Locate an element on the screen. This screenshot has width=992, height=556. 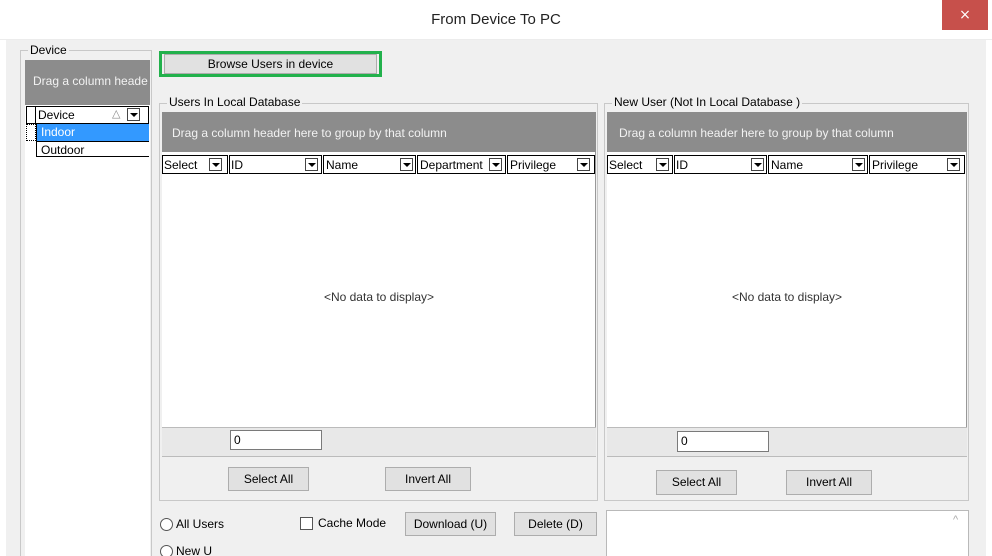
device-filter-dropdown-icon is located at coordinates (133, 114).